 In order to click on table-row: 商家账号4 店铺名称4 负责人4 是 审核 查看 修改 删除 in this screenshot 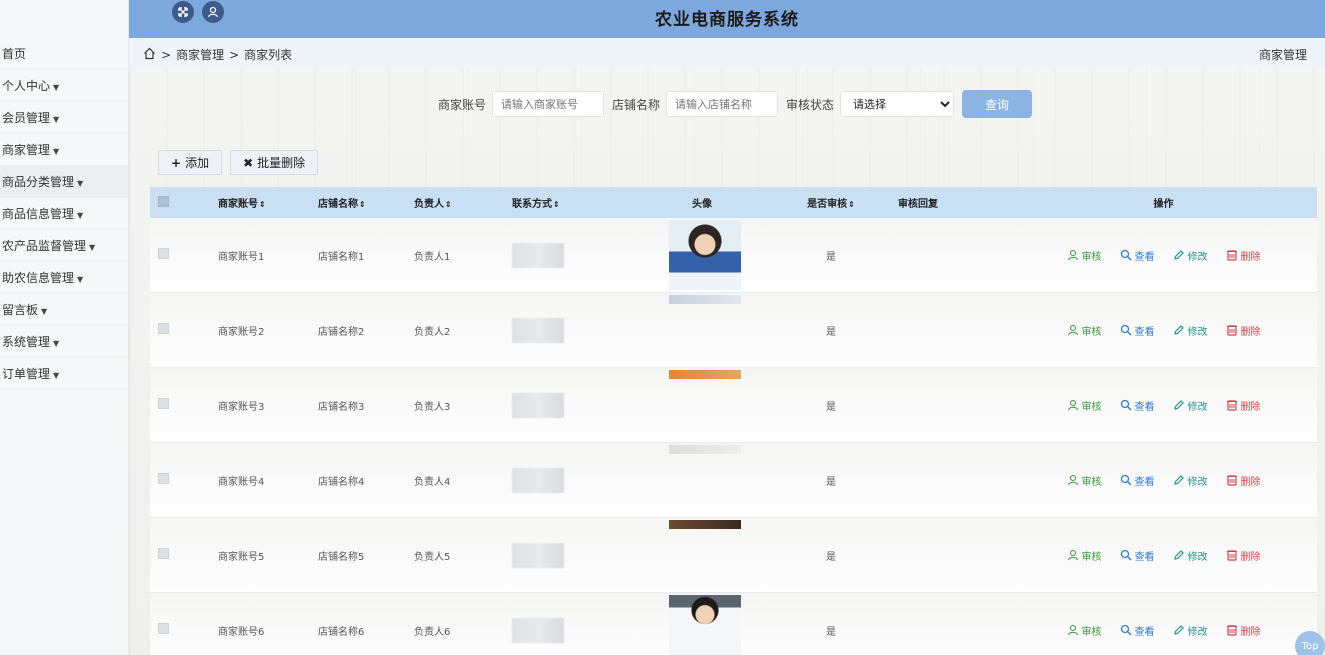, I will do `click(733, 480)`.